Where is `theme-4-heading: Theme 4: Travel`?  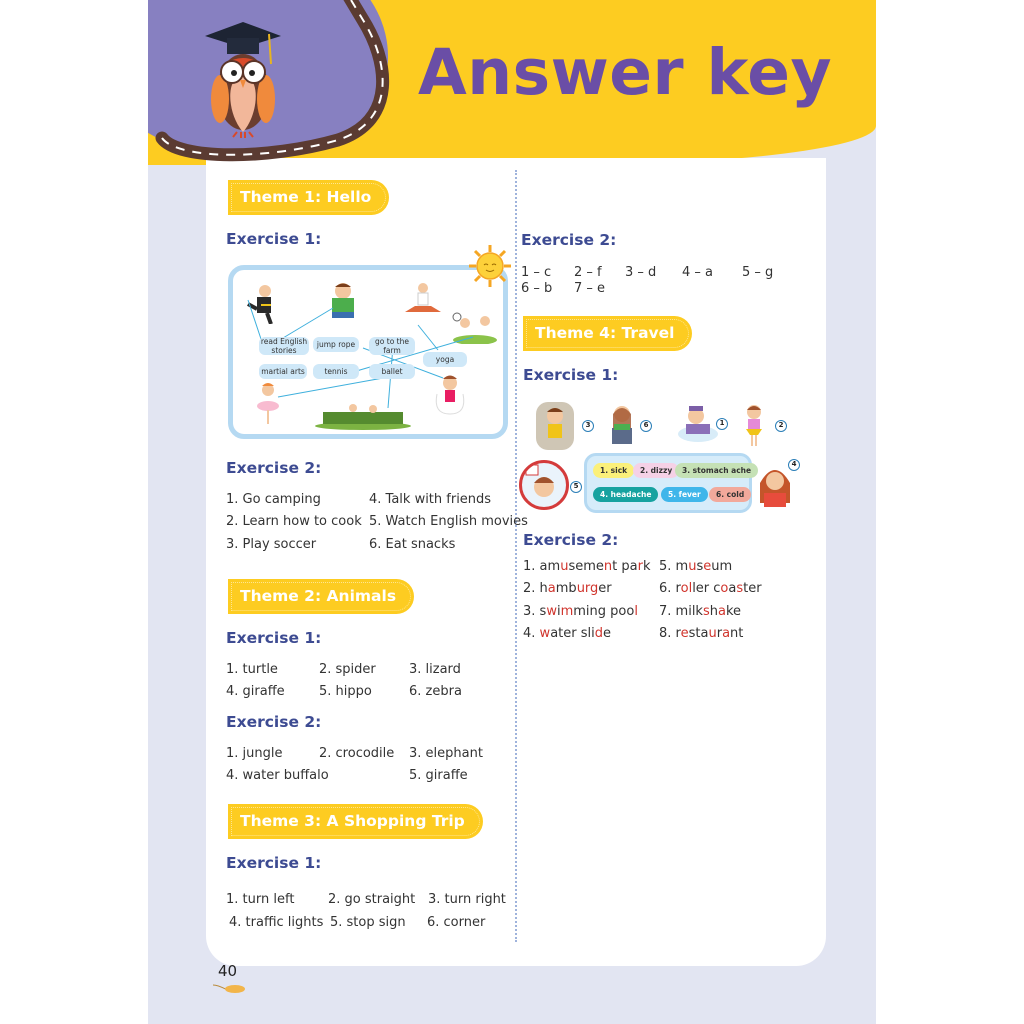
theme-4-heading: Theme 4: Travel is located at coordinates (608, 333).